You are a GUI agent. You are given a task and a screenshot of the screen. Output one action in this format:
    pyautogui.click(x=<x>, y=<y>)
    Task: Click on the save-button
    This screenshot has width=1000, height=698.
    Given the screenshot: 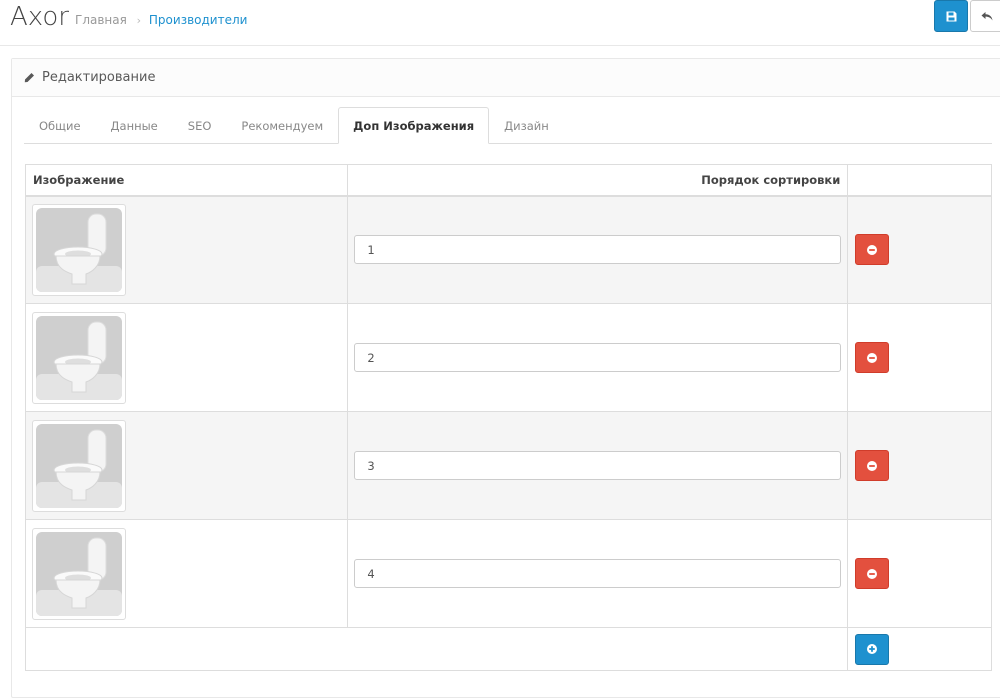 What is the action you would take?
    pyautogui.click(x=951, y=16)
    